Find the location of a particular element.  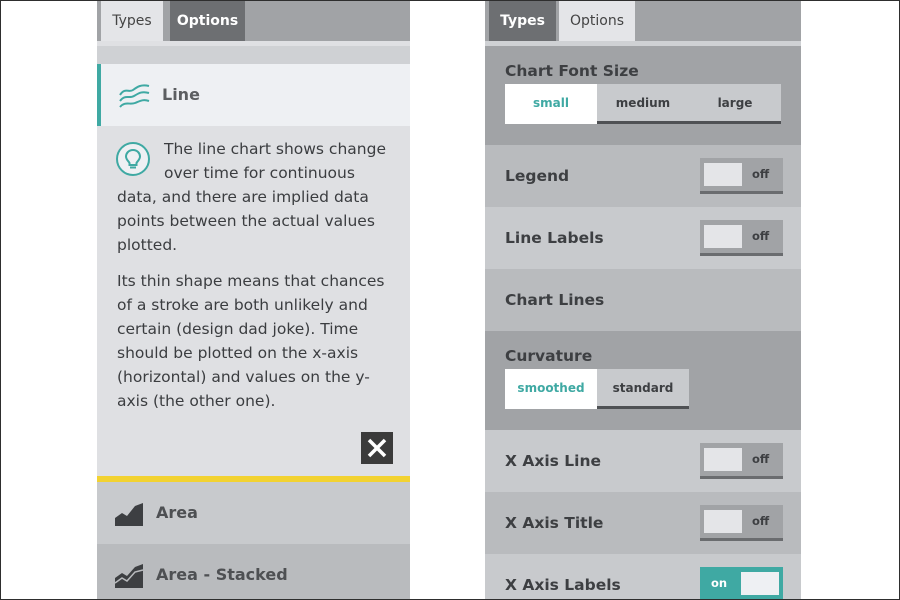

area-chart-icon is located at coordinates (129, 514).